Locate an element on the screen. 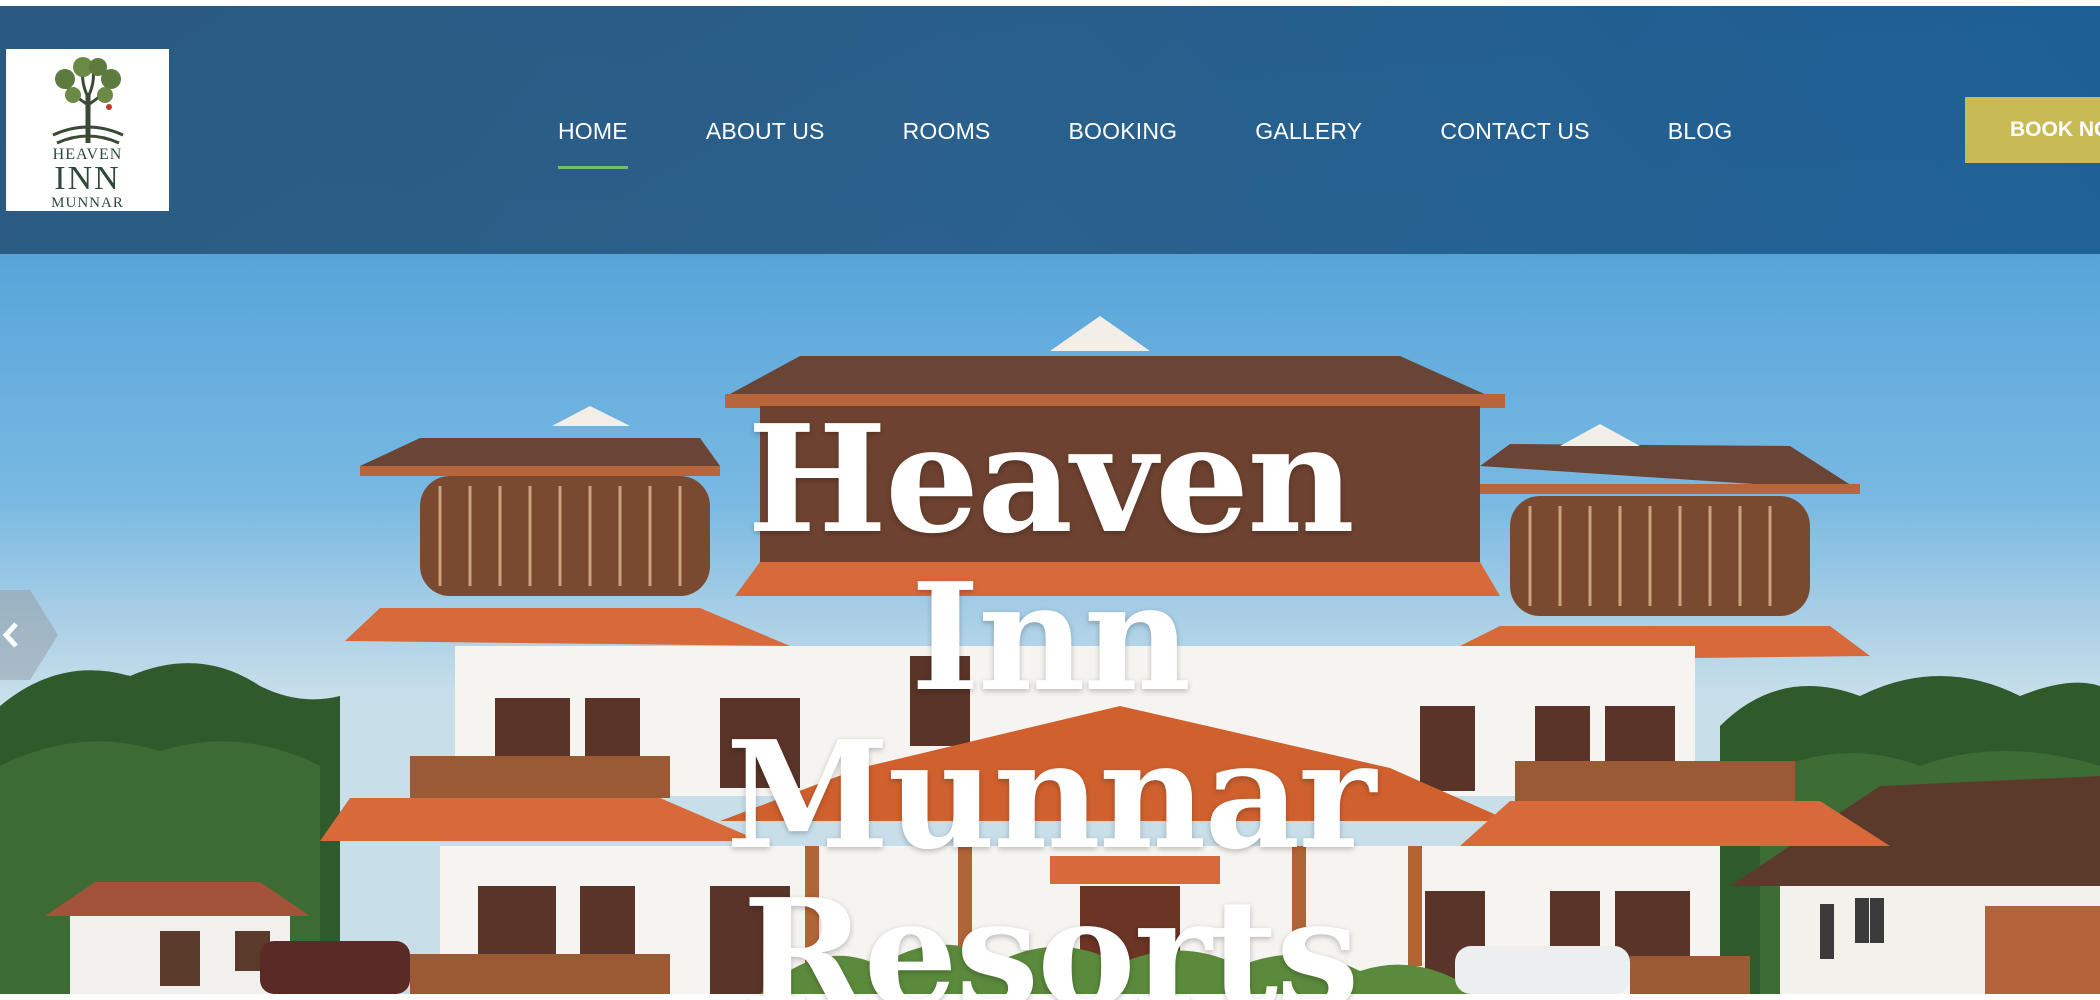 Image resolution: width=2100 pixels, height=1000 pixels. nav-booking: BOOKING is located at coordinates (1122, 131).